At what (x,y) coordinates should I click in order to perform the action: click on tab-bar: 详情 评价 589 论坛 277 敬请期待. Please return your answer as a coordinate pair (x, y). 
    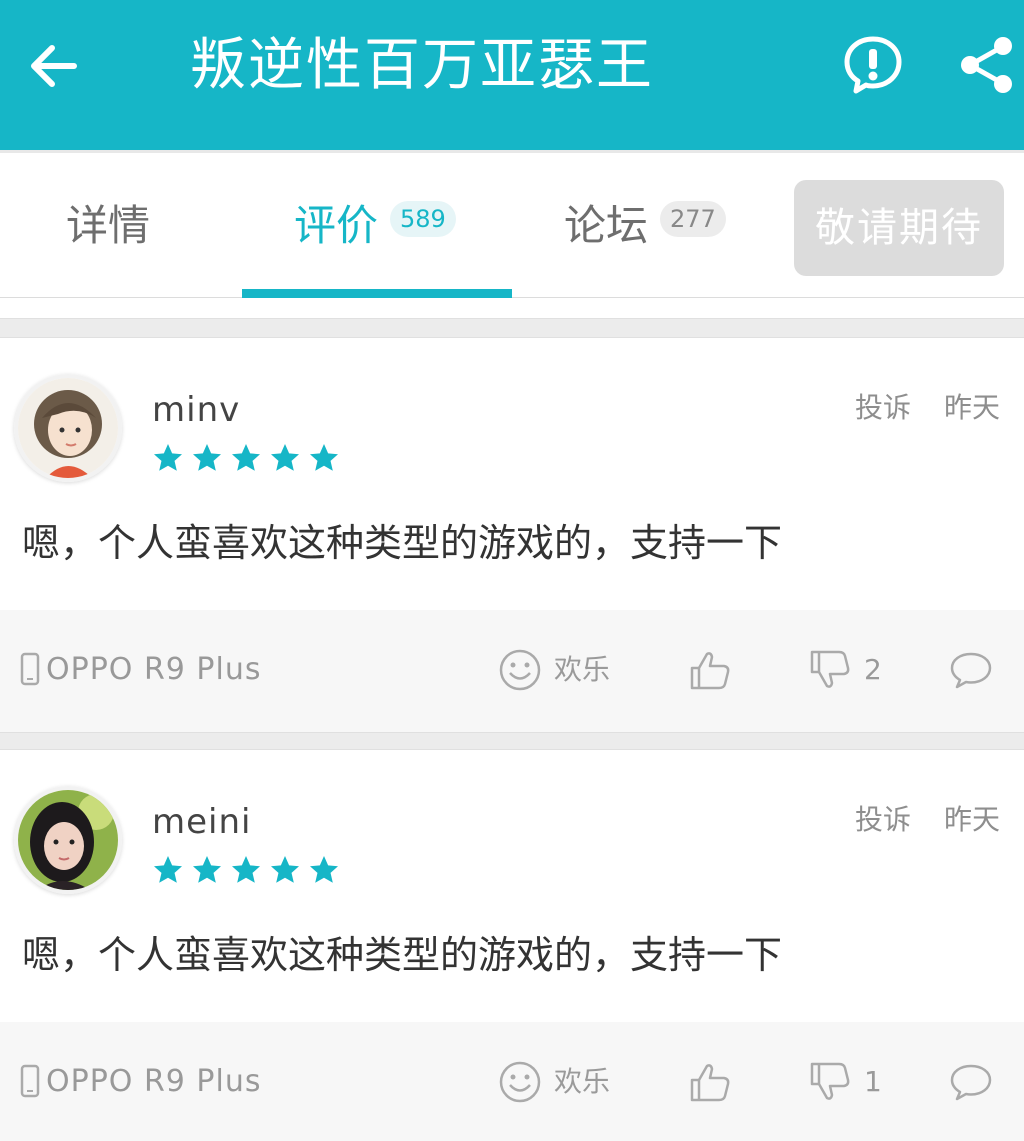
    Looking at the image, I should click on (512, 224).